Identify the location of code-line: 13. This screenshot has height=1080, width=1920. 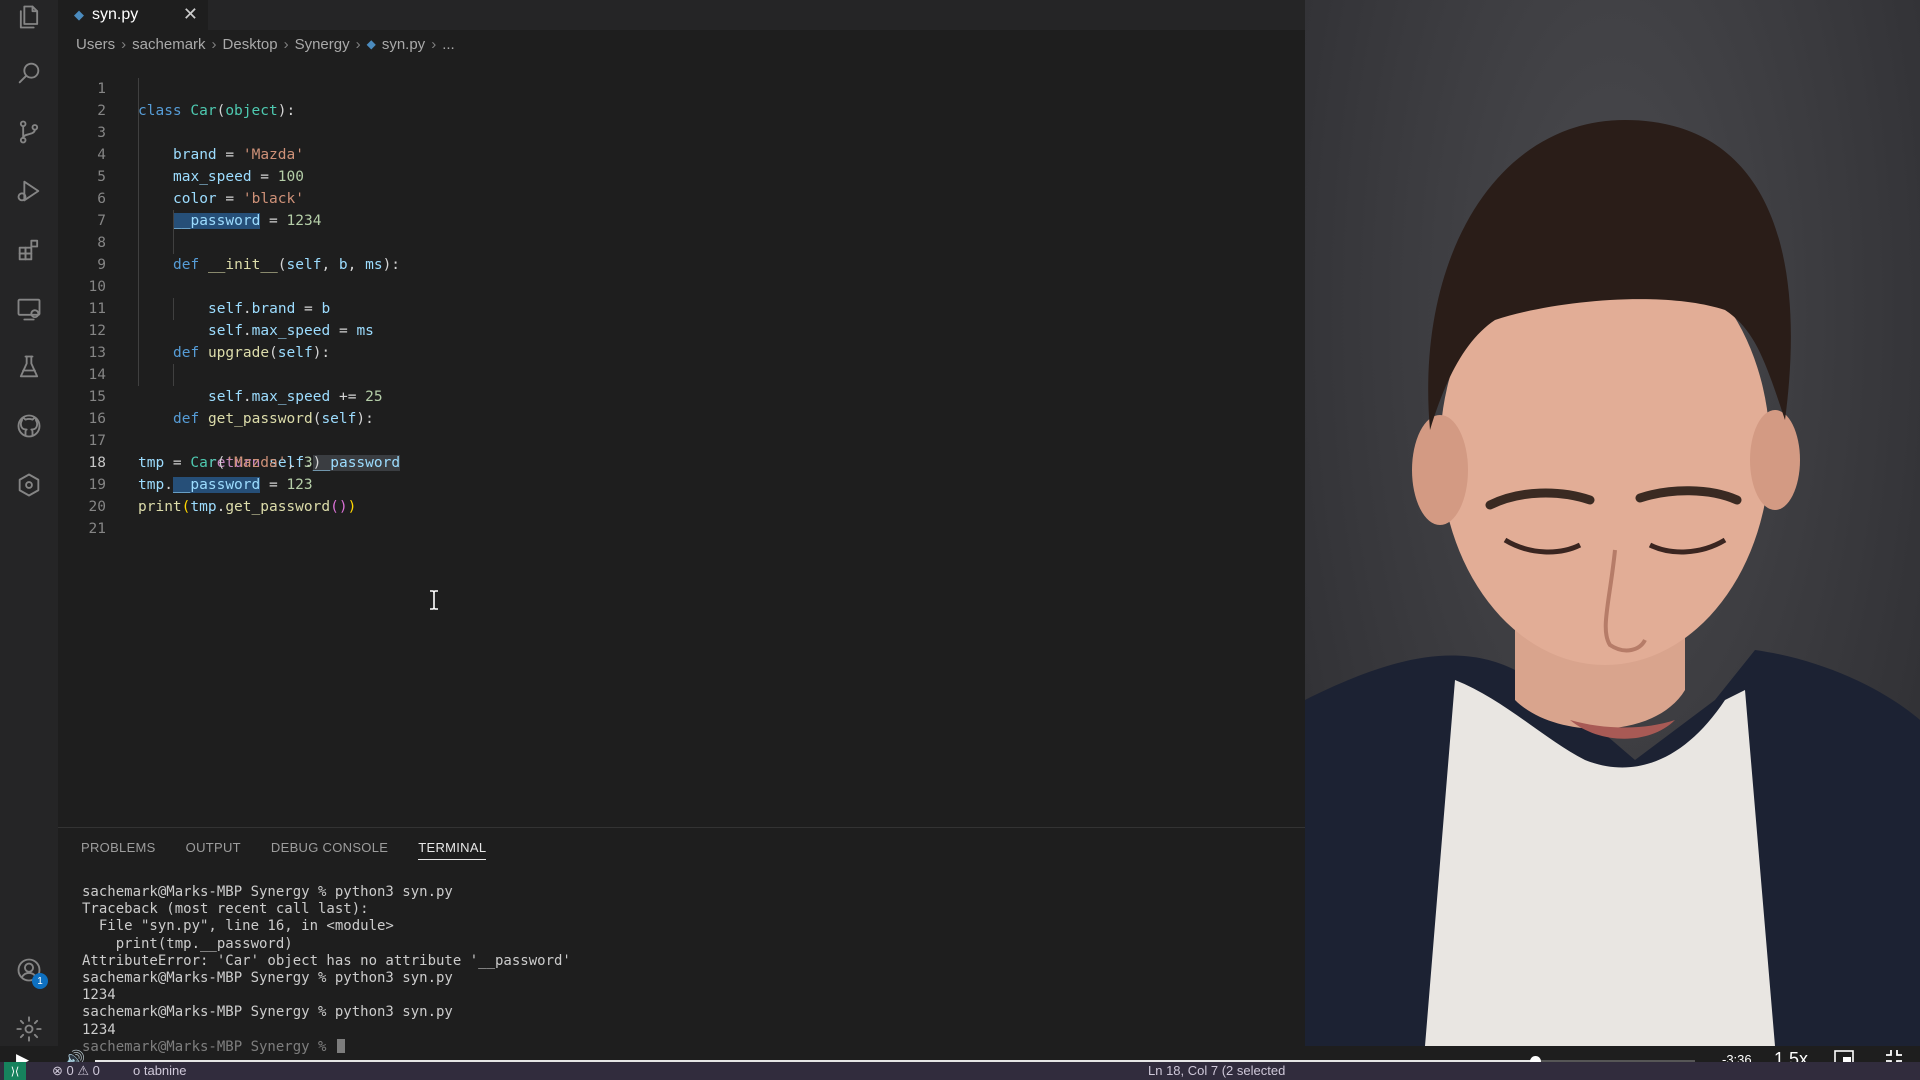
(681, 340).